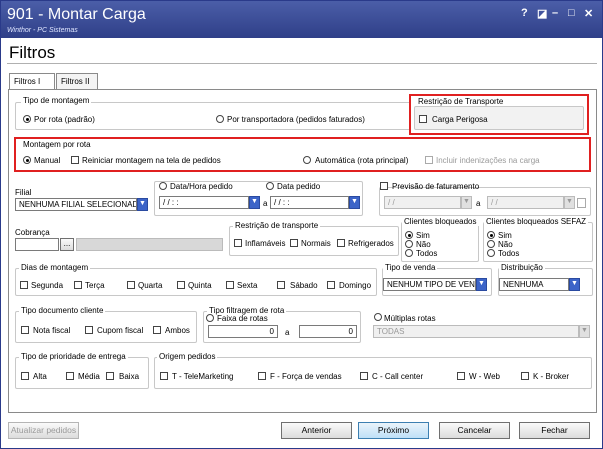 Image resolution: width=603 pixels, height=449 pixels. I want to click on filial-dropdown-icon: ▼, so click(142, 204).